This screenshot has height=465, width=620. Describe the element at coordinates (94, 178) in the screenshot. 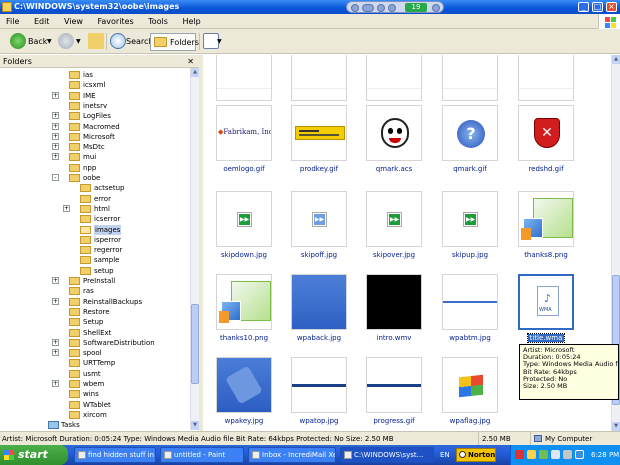

I see `tree-item: - oobe` at that location.